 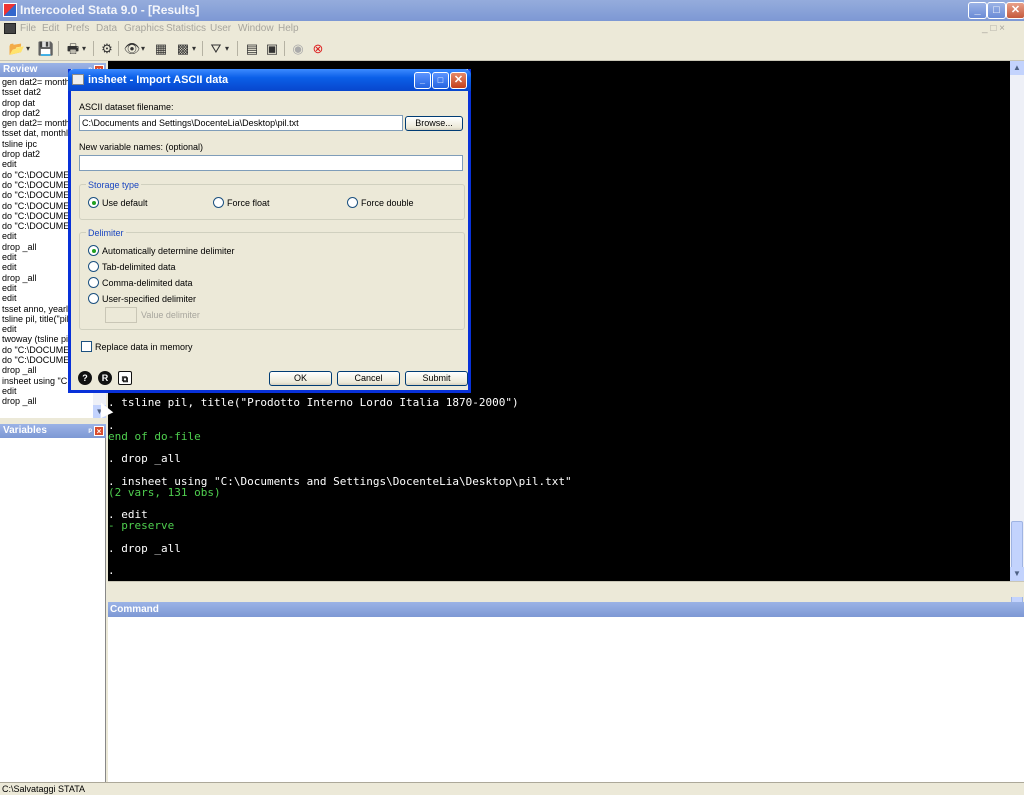 What do you see at coordinates (19, 48) in the screenshot?
I see `open-icon: 📂` at bounding box center [19, 48].